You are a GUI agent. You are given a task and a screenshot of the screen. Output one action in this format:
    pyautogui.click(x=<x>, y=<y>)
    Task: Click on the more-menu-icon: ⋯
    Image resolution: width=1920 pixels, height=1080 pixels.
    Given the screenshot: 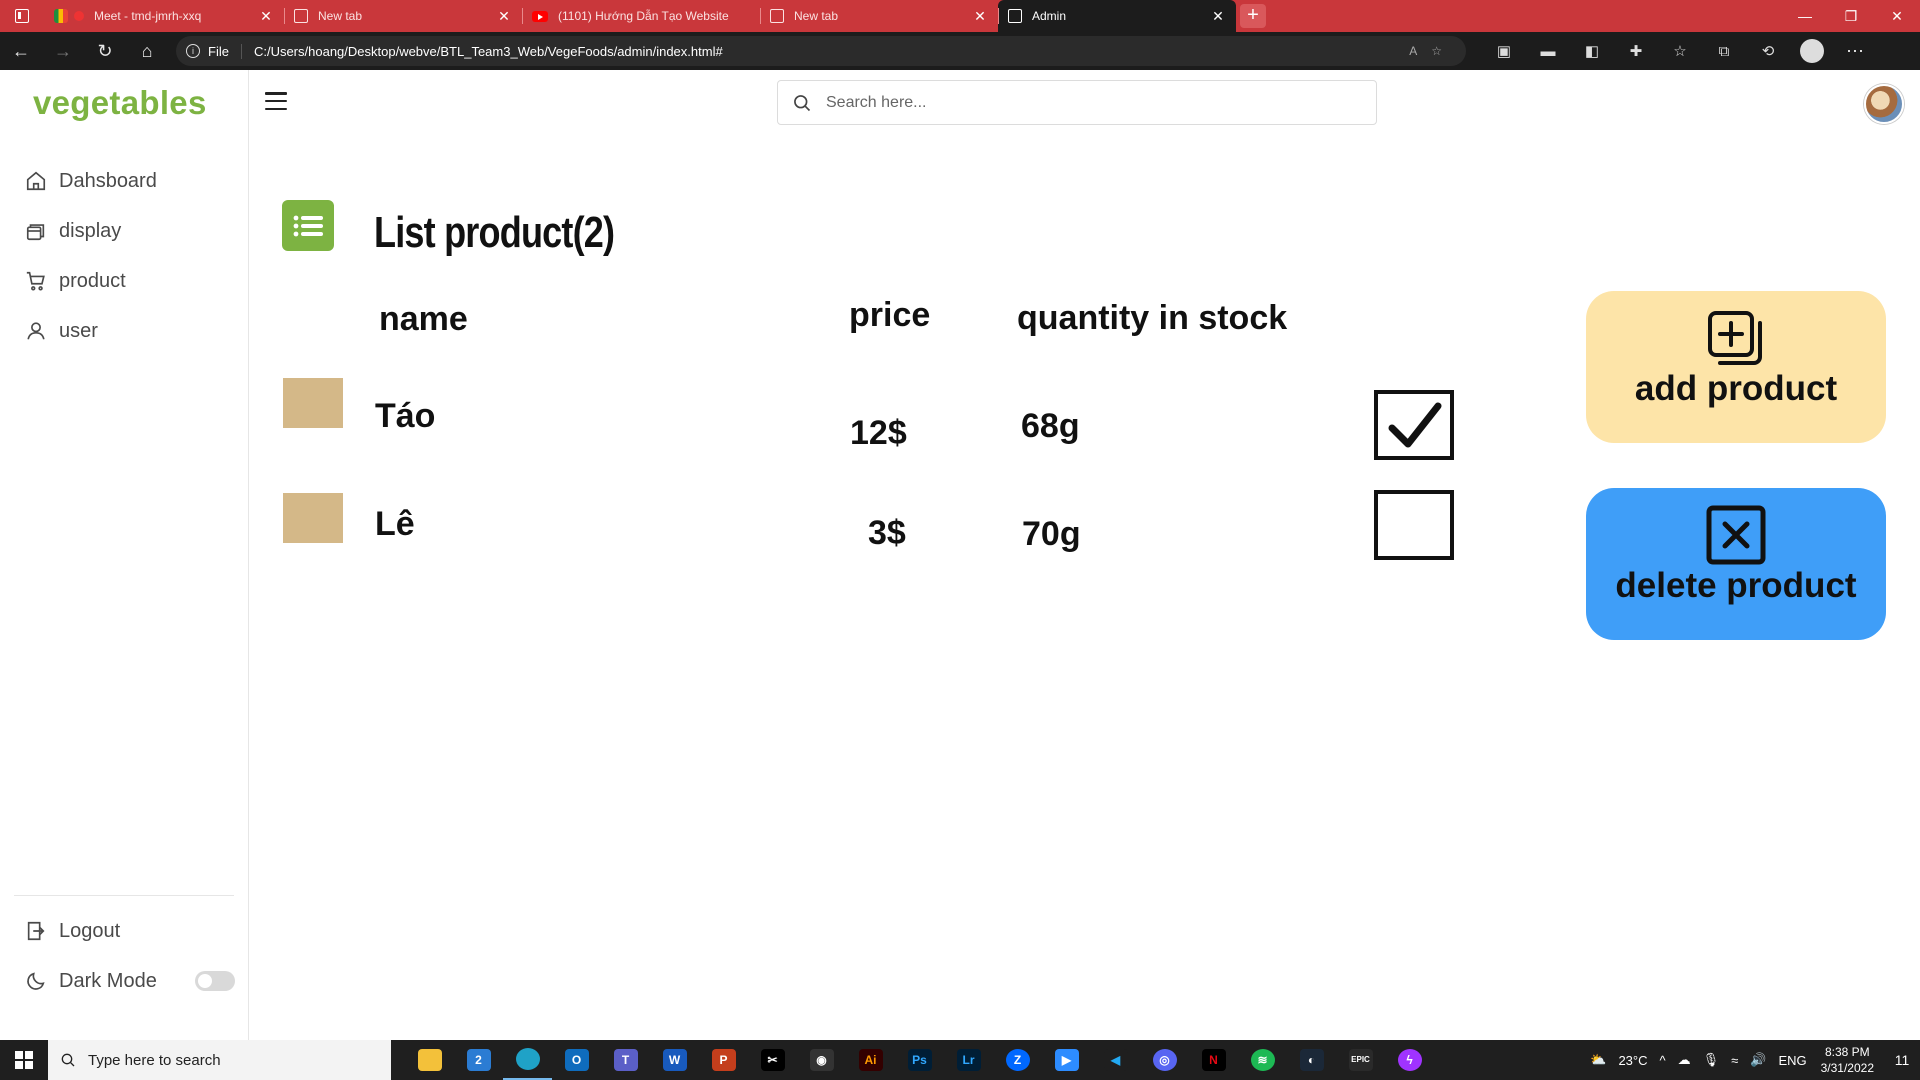 What is the action you would take?
    pyautogui.click(x=1855, y=51)
    